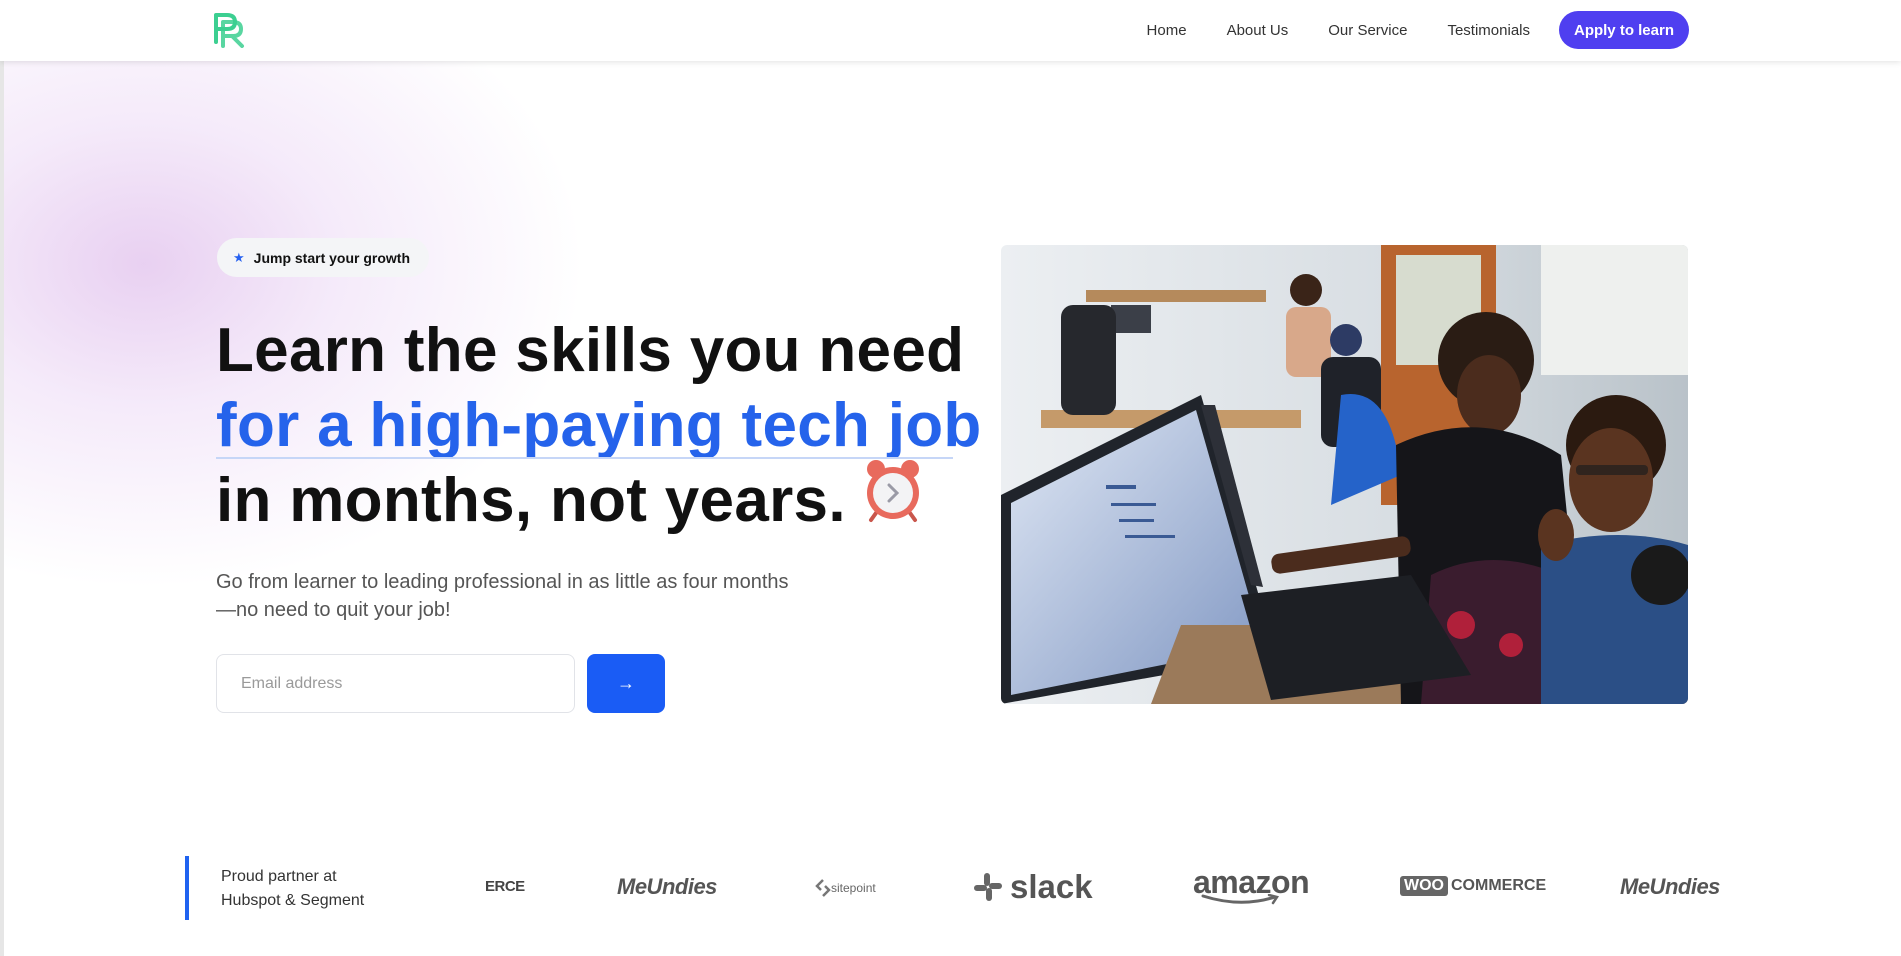 The image size is (1901, 956). Describe the element at coordinates (1424, 886) in the screenshot. I see `woo-logo-part: WOO` at that location.